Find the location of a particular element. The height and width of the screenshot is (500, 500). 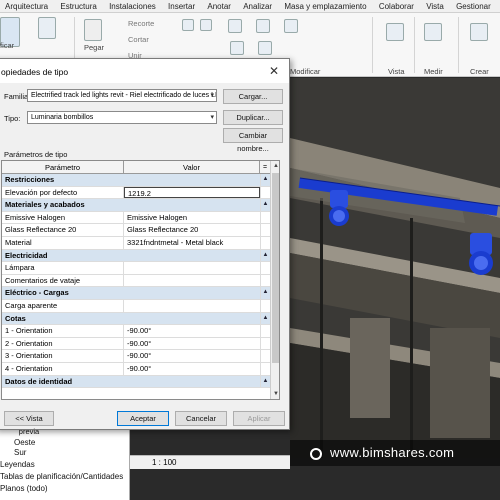

properties-icon is located at coordinates (47, 28).